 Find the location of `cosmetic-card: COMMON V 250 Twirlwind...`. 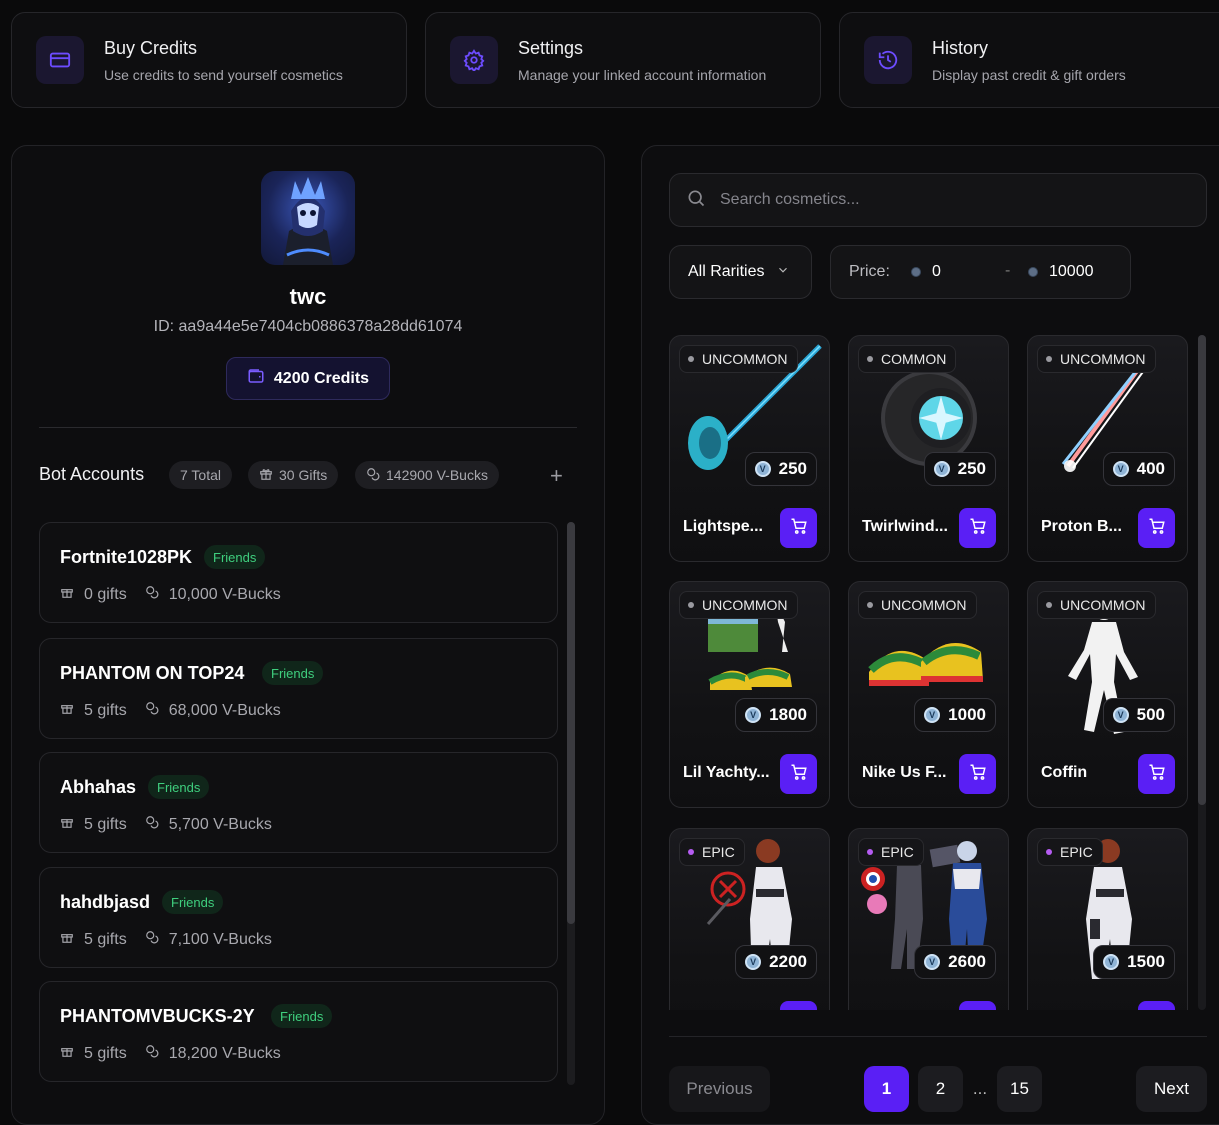

cosmetic-card: COMMON V 250 Twirlwind... is located at coordinates (928, 448).